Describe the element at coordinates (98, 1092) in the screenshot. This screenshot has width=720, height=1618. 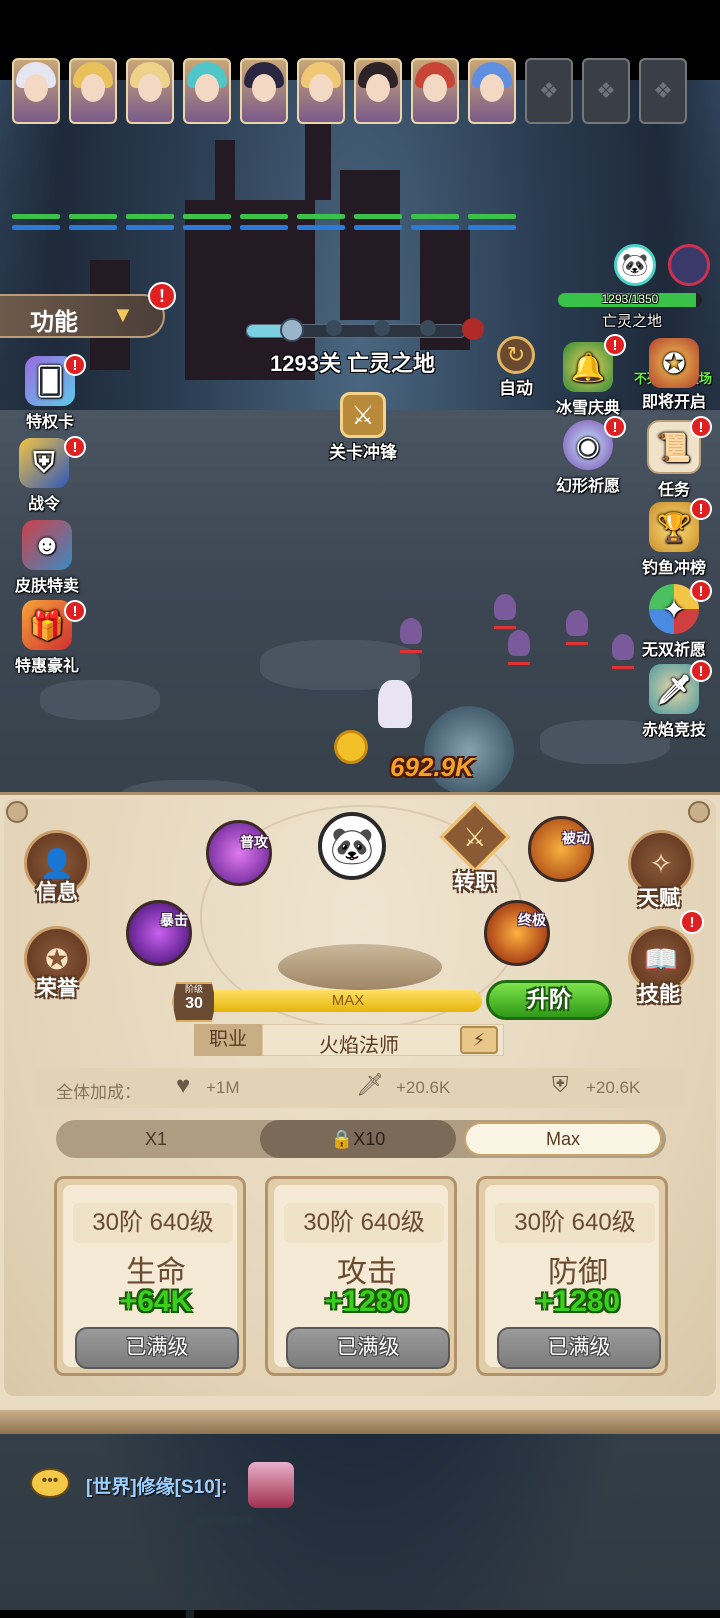
I see `bonus-label: 全体加成：` at that location.